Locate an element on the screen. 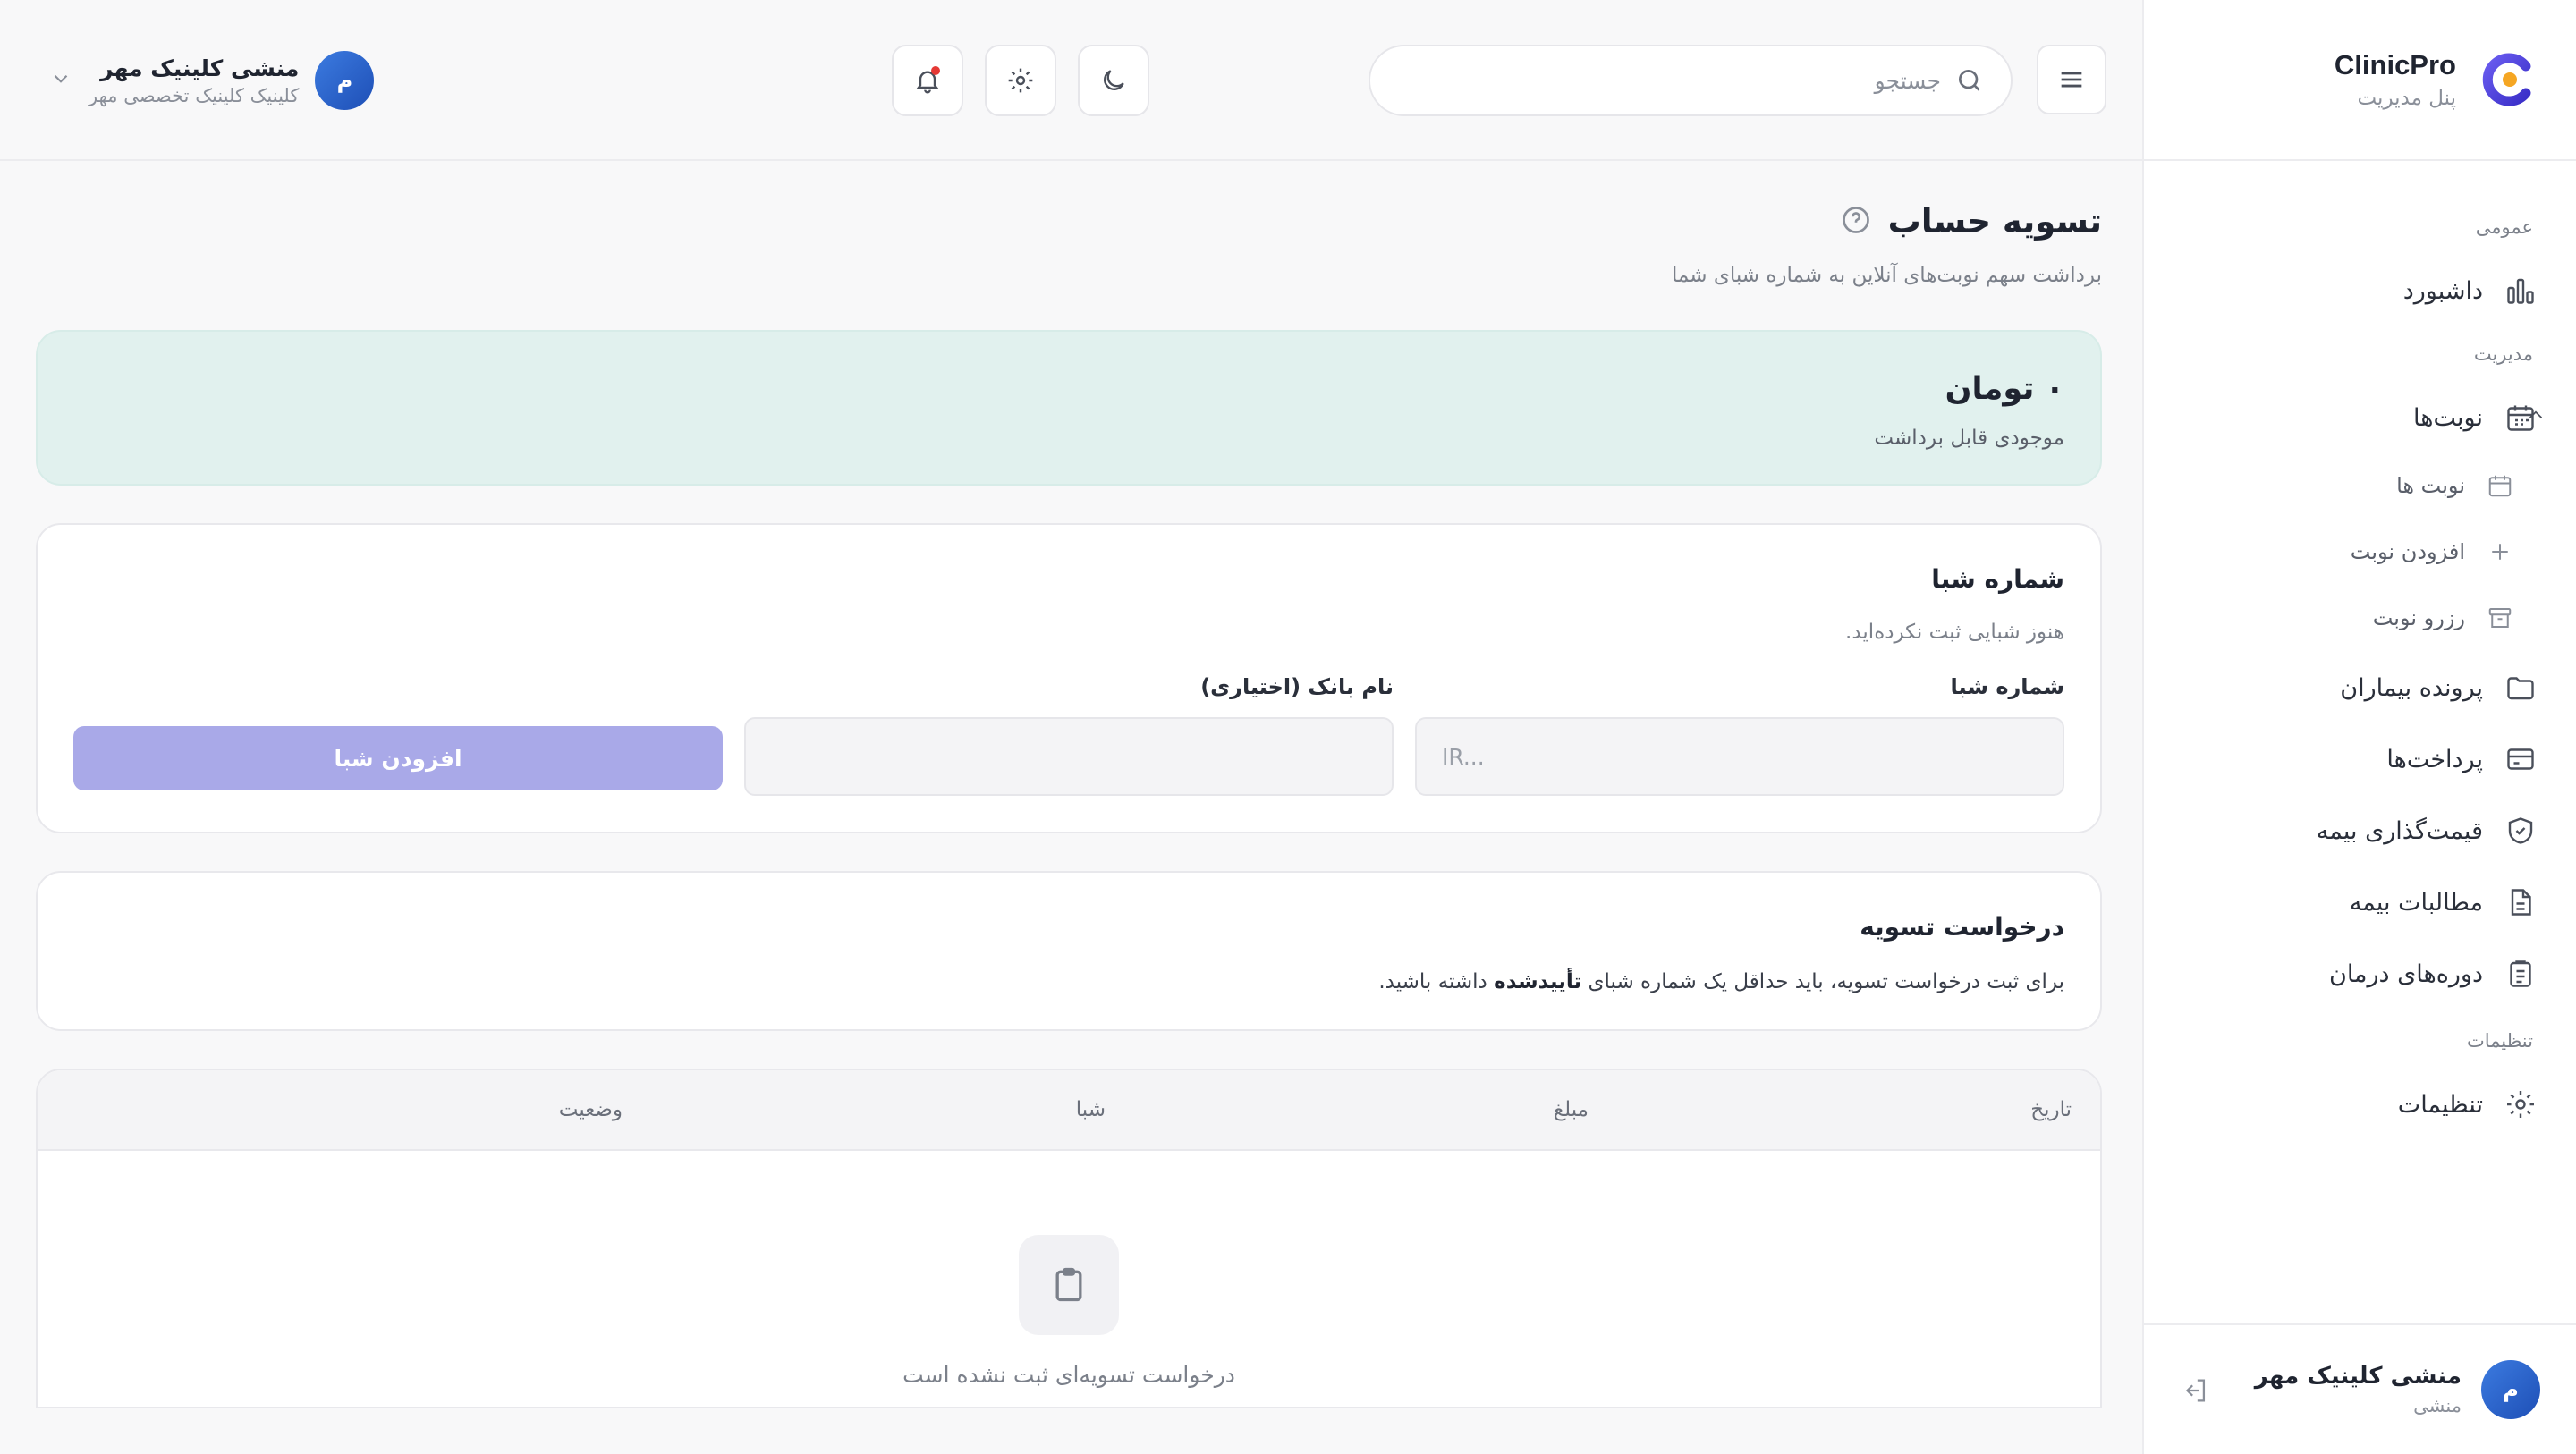 The width and height of the screenshot is (2576, 1454). sidebar-item-patients: پرونده بیماران is located at coordinates (2360, 688).